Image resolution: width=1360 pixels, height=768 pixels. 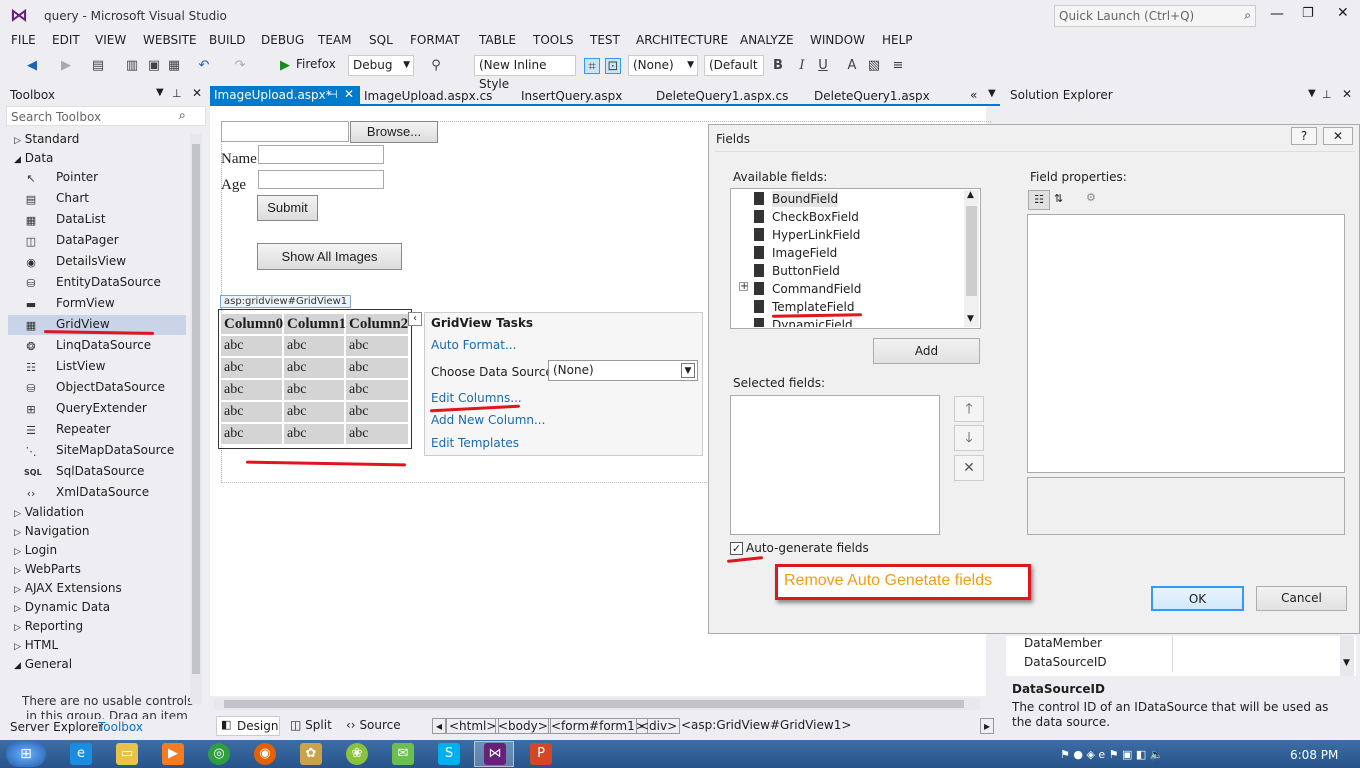 What do you see at coordinates (227, 40) in the screenshot?
I see `menu-build: BUILD` at bounding box center [227, 40].